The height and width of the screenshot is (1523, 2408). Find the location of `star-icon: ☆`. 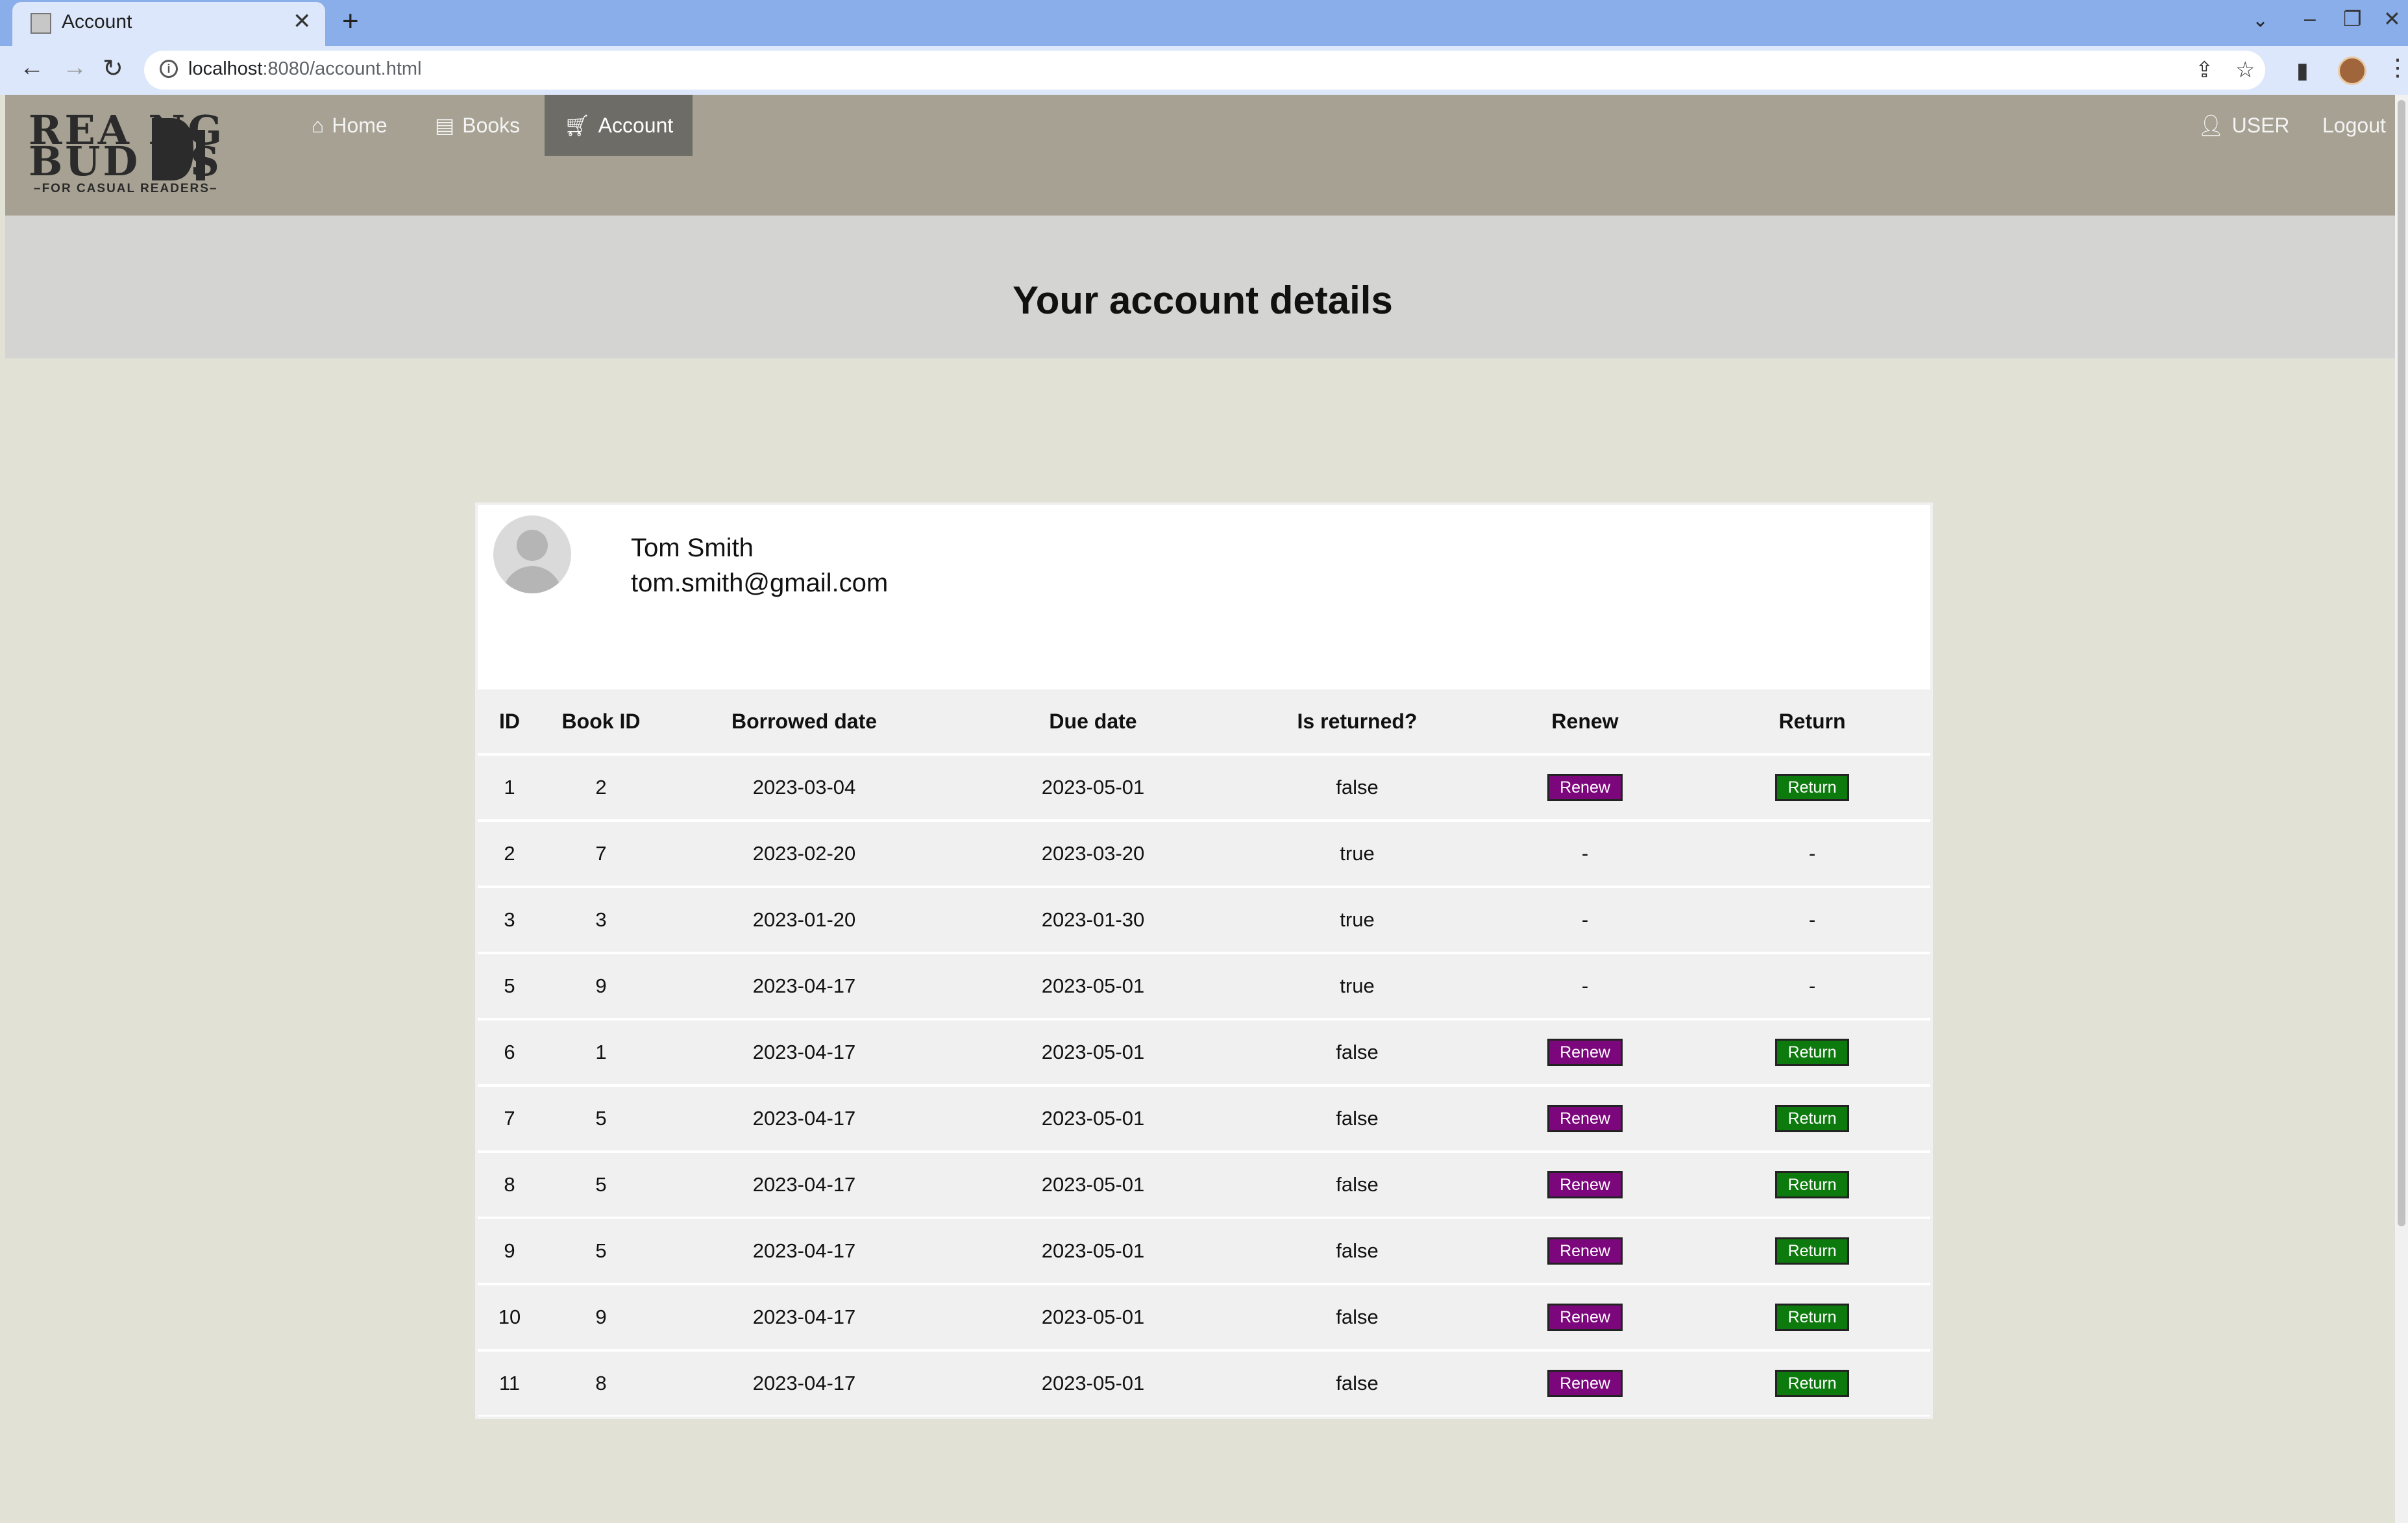

star-icon: ☆ is located at coordinates (2245, 70).